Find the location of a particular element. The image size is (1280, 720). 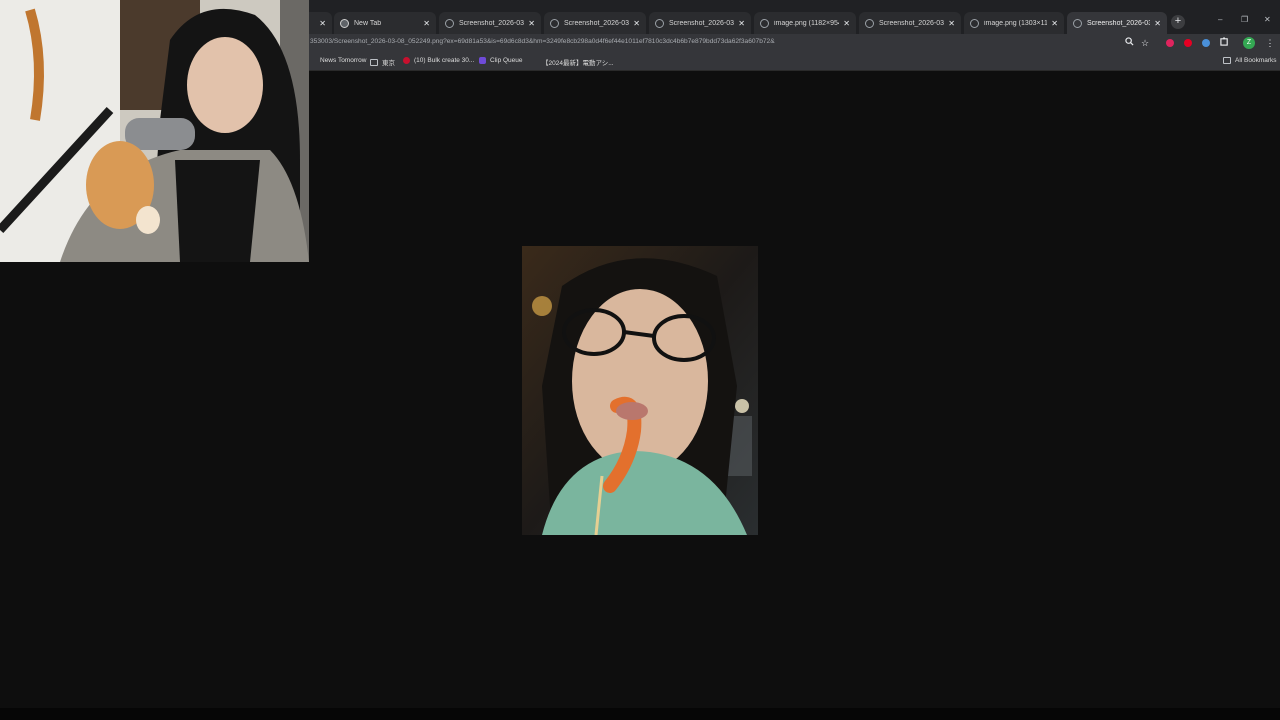

restore-icon: ❐ is located at coordinates (1244, 19).